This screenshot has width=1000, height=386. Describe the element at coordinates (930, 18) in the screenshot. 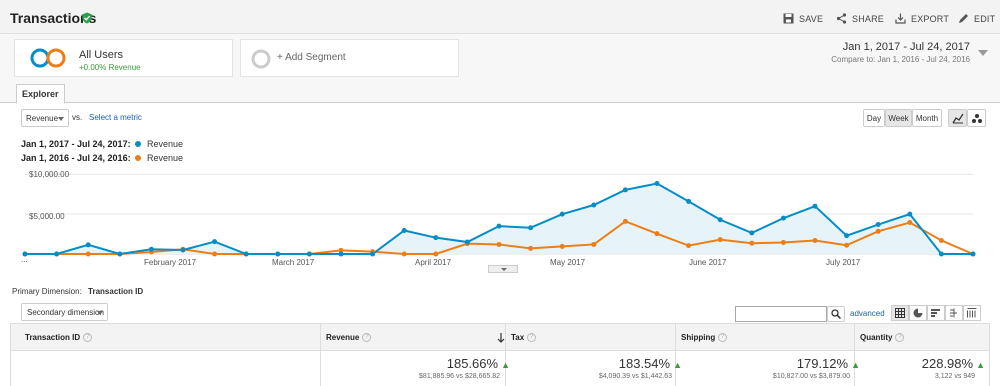

I see `export-label: EXPORT` at that location.